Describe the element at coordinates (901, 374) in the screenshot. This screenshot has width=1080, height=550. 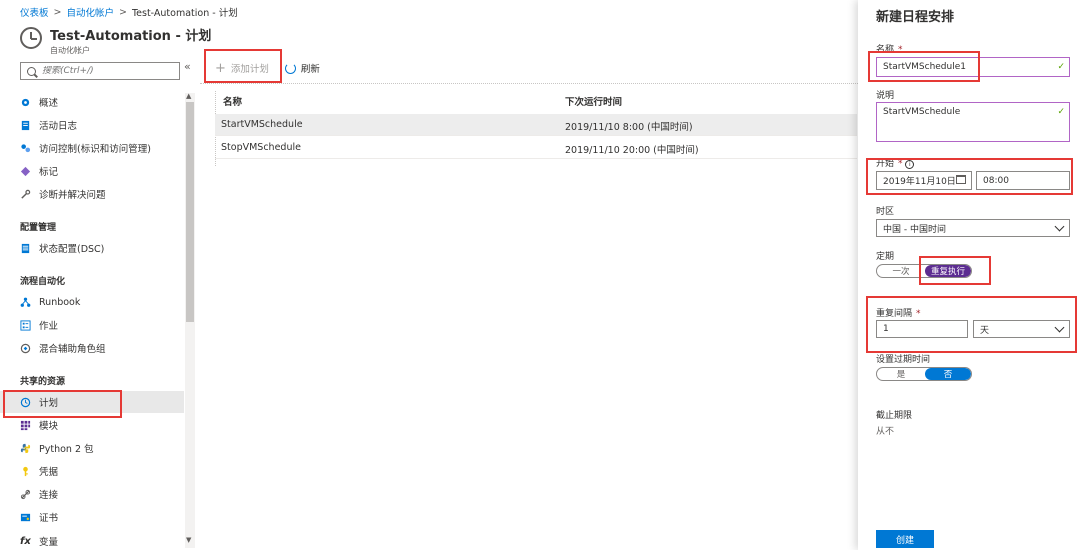
I see `expire-yes: 是` at that location.